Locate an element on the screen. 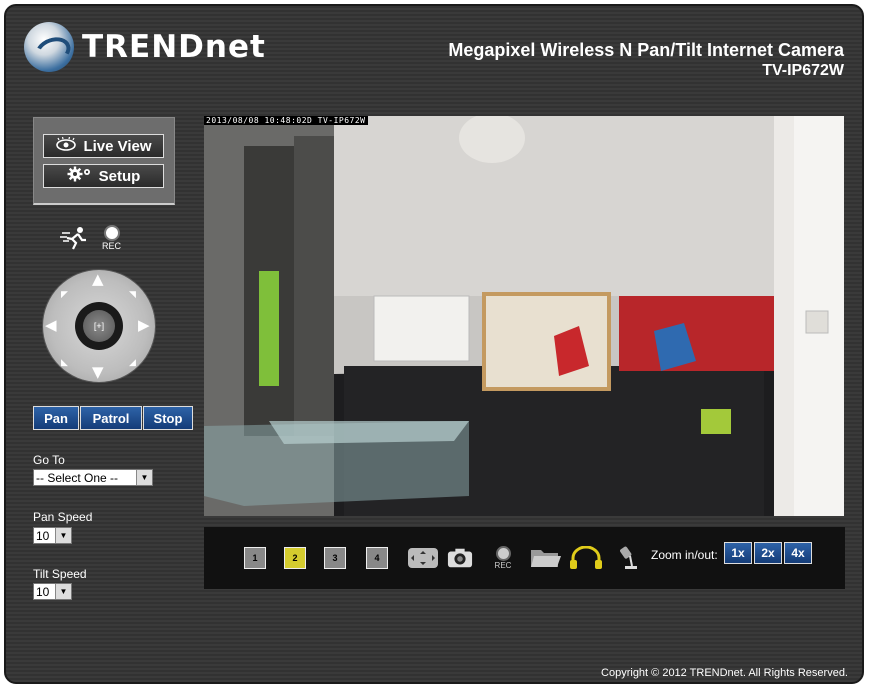  ptz-home-button: [+] is located at coordinates (99, 326).